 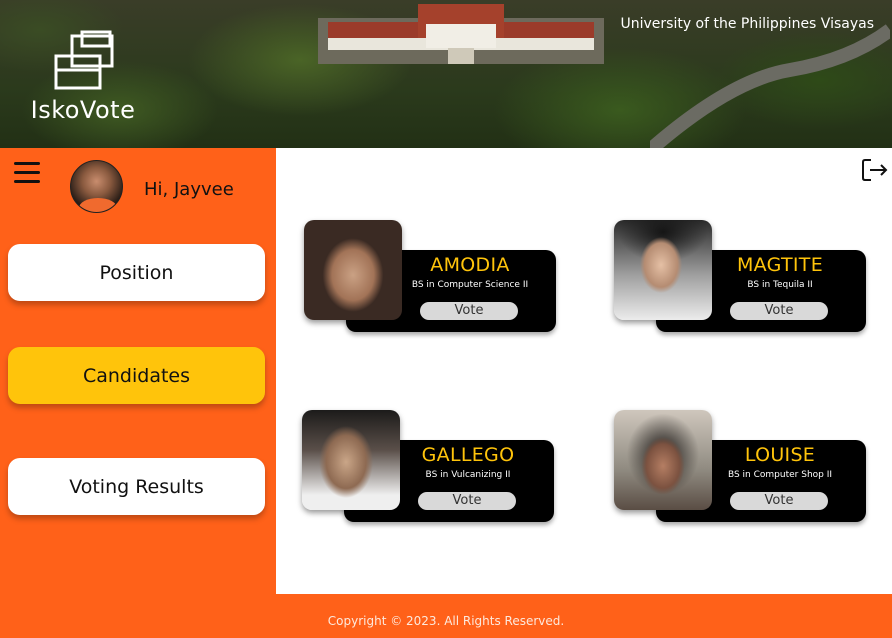 I want to click on sidebar-item-candidates: Candidates, so click(x=136, y=375).